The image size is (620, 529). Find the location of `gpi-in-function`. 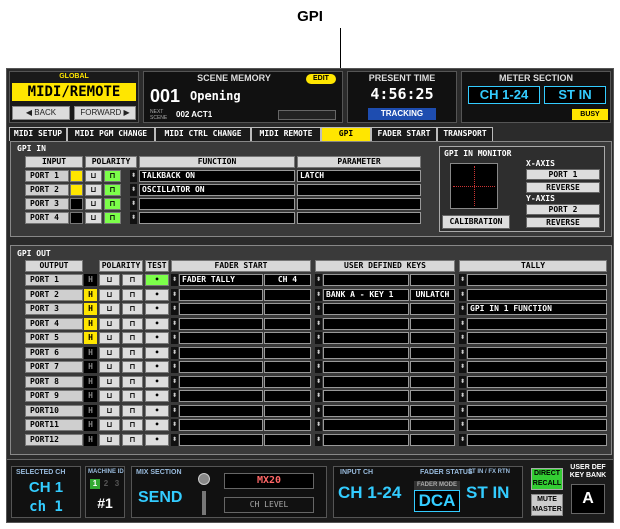

gpi-in-function is located at coordinates (217, 204).